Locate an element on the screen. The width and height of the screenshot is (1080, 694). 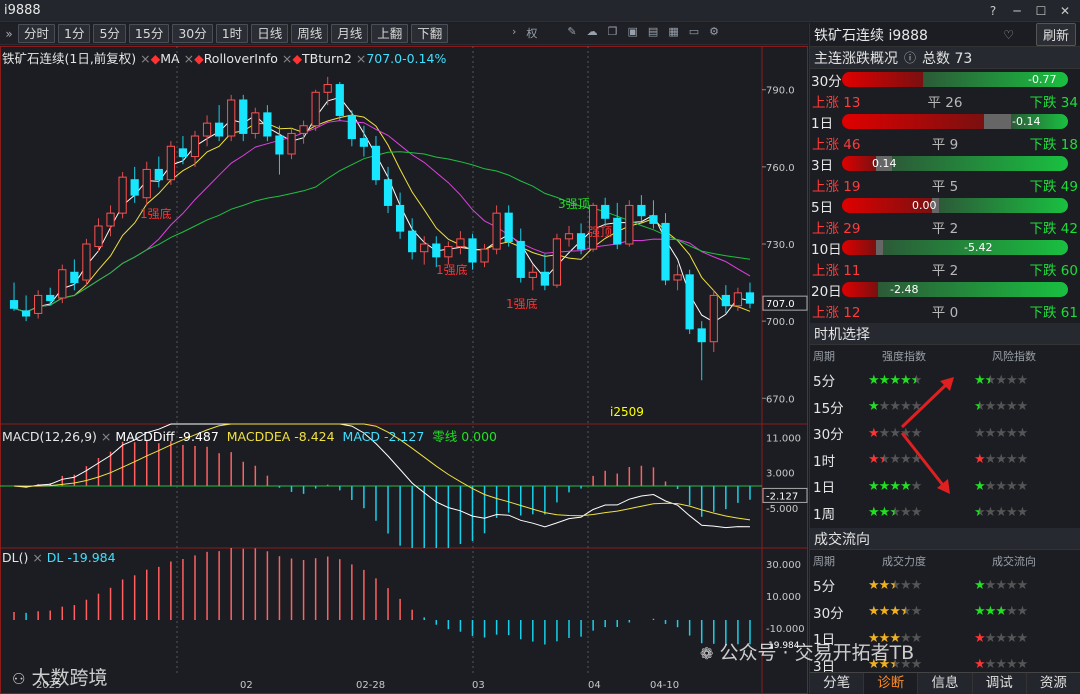
minimize-icon: ─ is located at coordinates (1017, 11).